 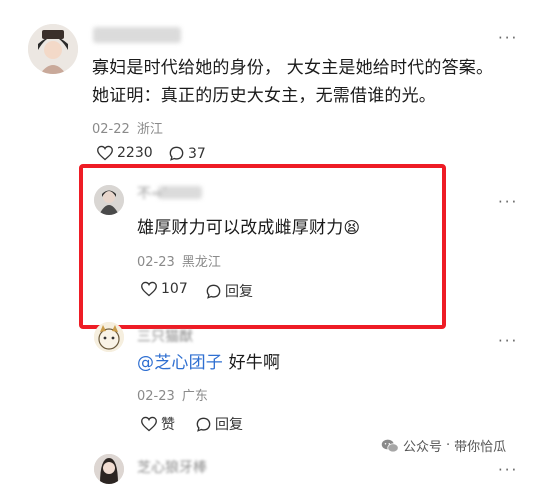 What do you see at coordinates (172, 467) in the screenshot?
I see `reply-author-name: 芝心狼牙棒` at bounding box center [172, 467].